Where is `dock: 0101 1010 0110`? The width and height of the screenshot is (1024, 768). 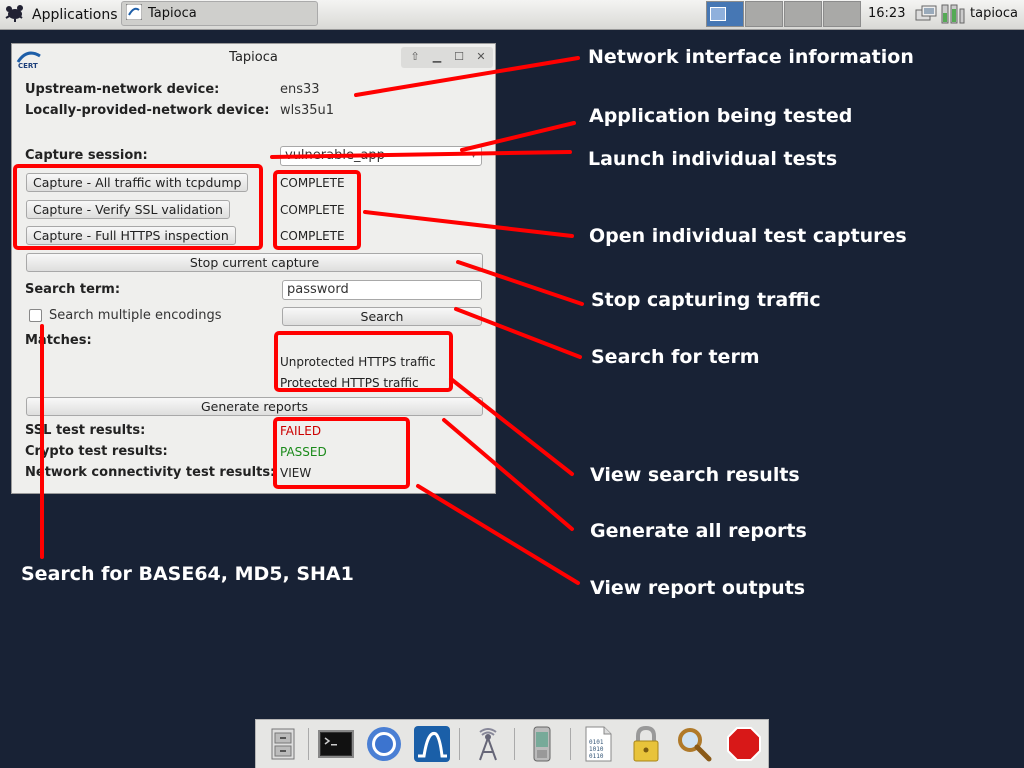 dock: 0101 1010 0110 is located at coordinates (512, 743).